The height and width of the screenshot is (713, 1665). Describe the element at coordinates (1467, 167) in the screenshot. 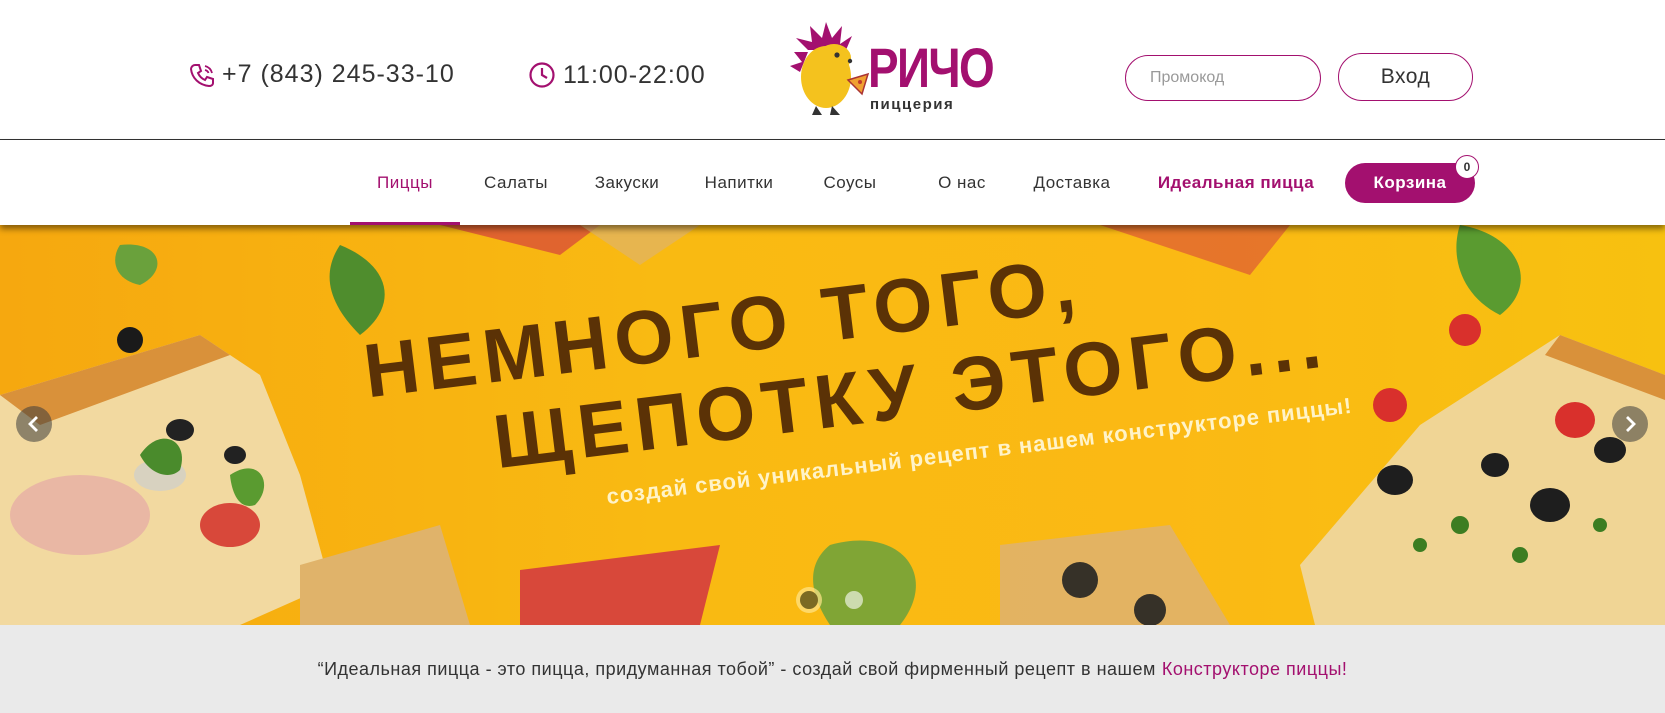

I see `cart-count-badge: 0` at that location.